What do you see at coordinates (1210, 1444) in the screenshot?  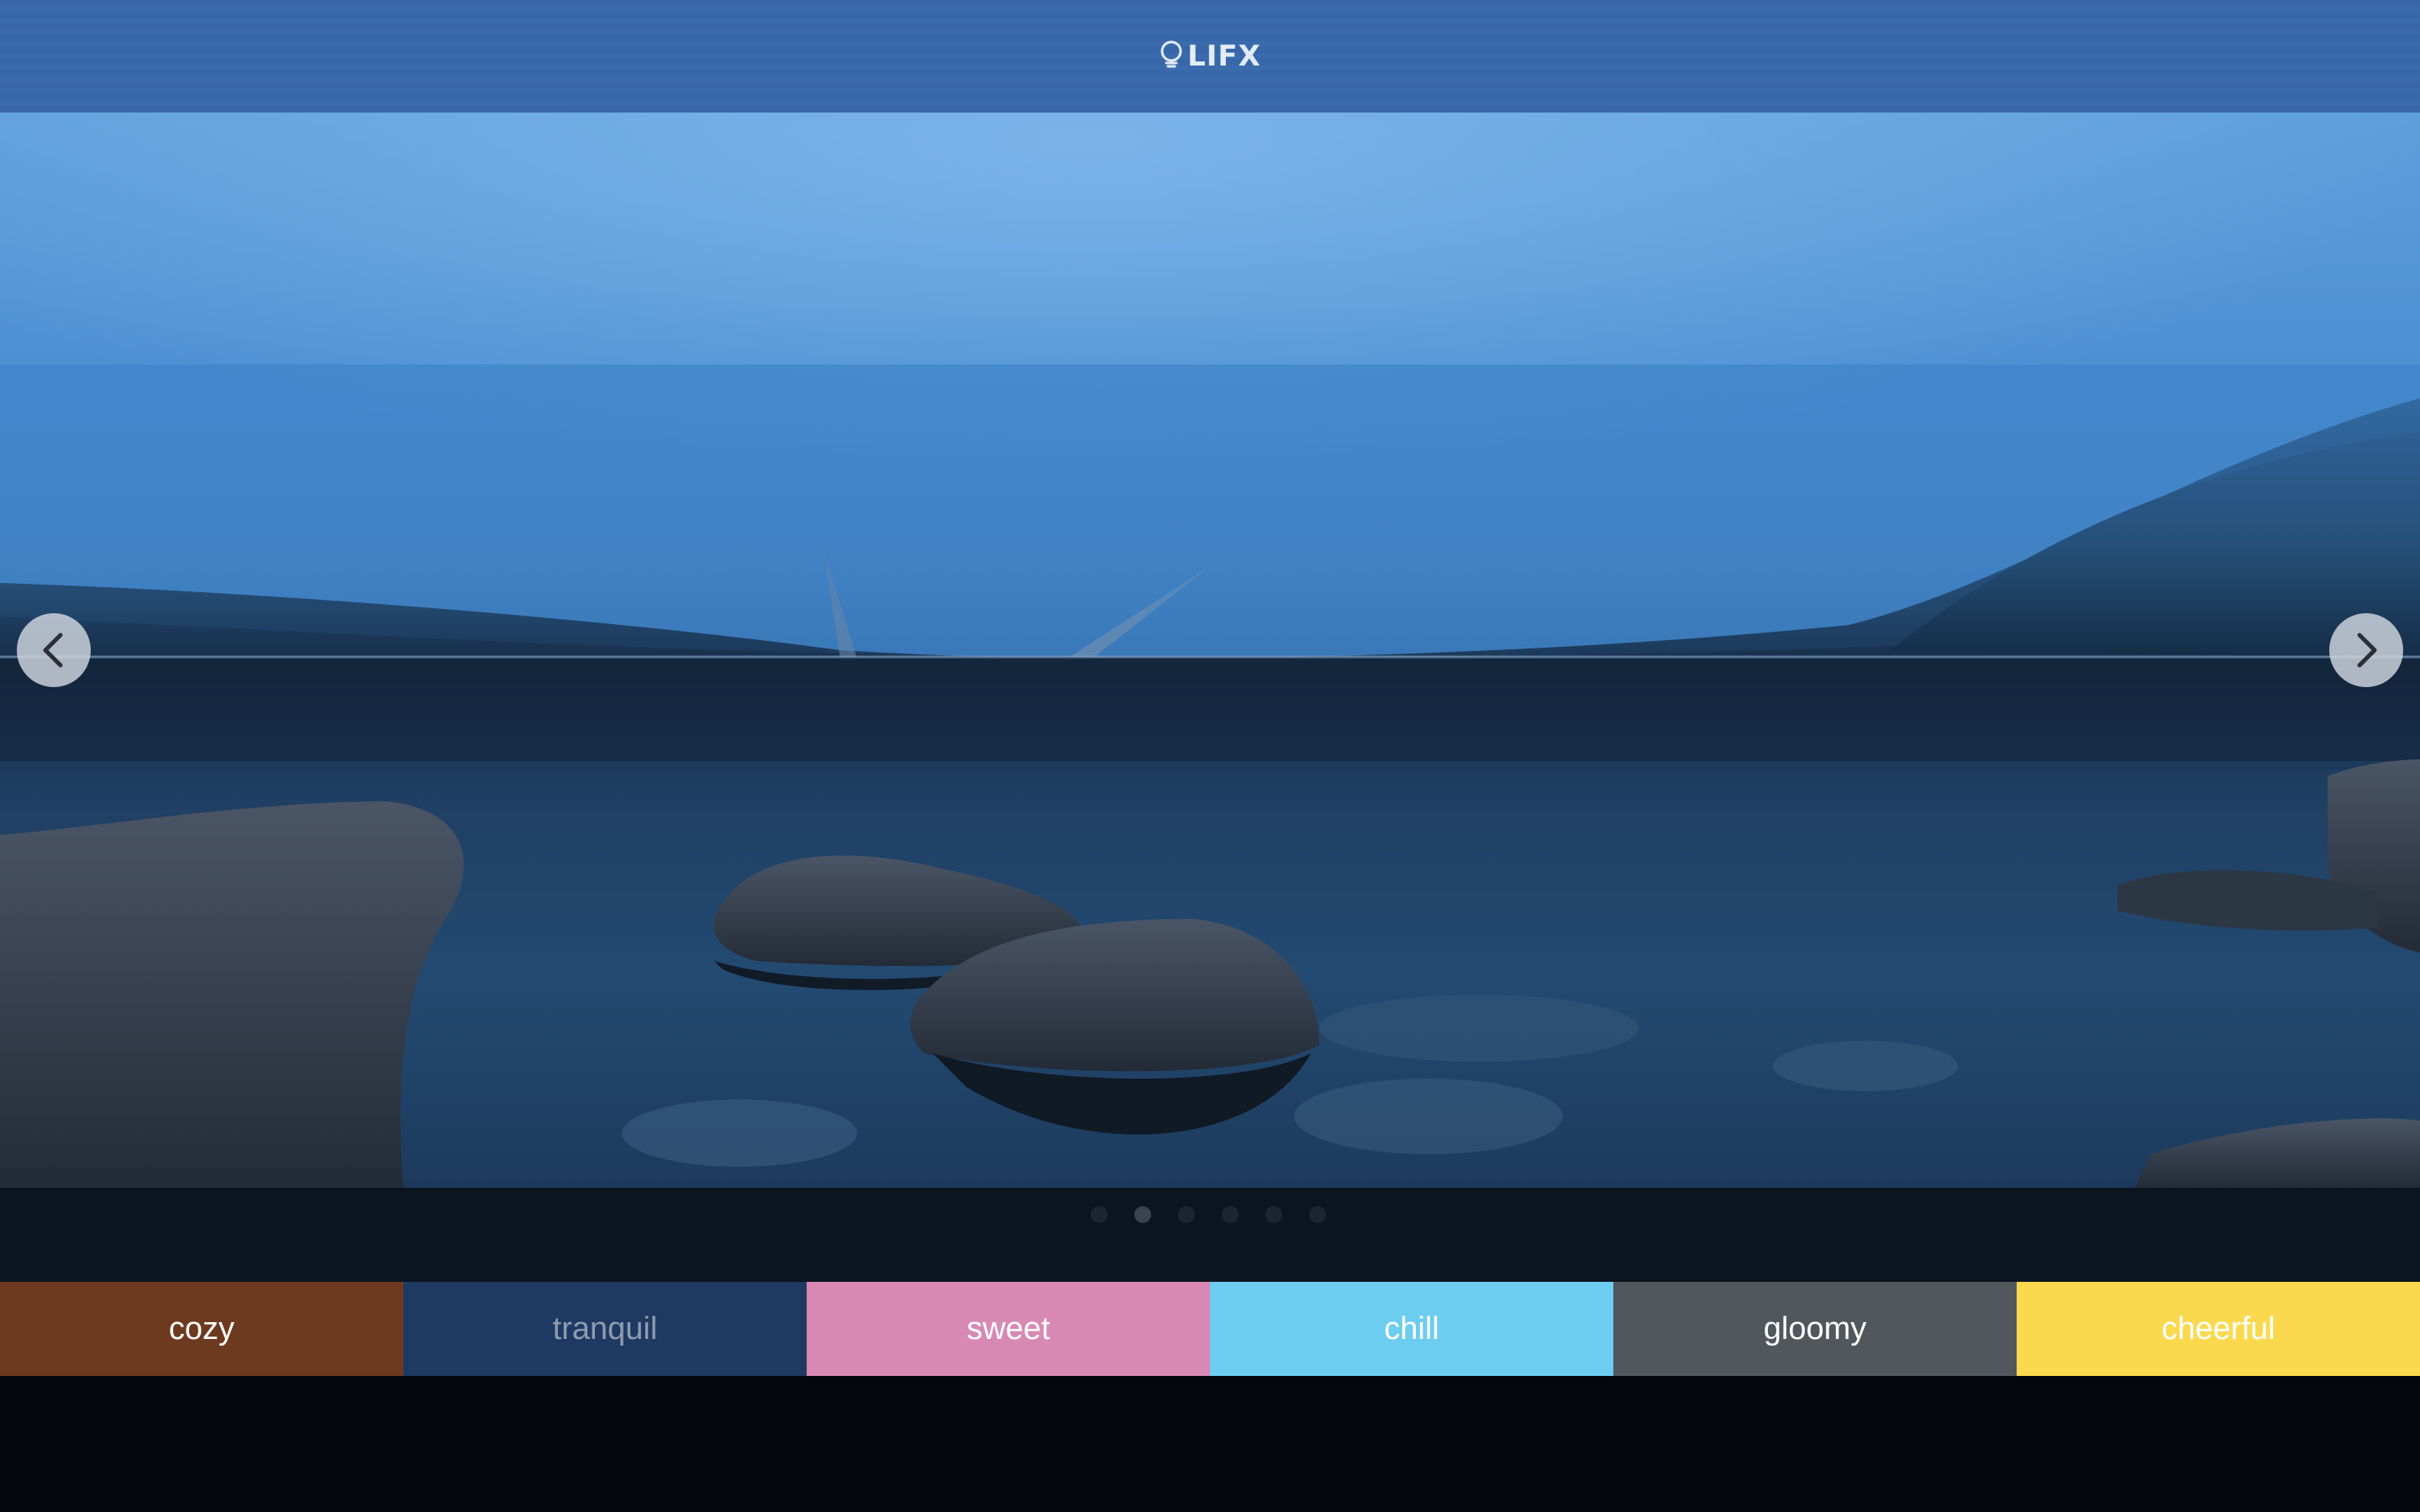 I see `page-footer-area` at bounding box center [1210, 1444].